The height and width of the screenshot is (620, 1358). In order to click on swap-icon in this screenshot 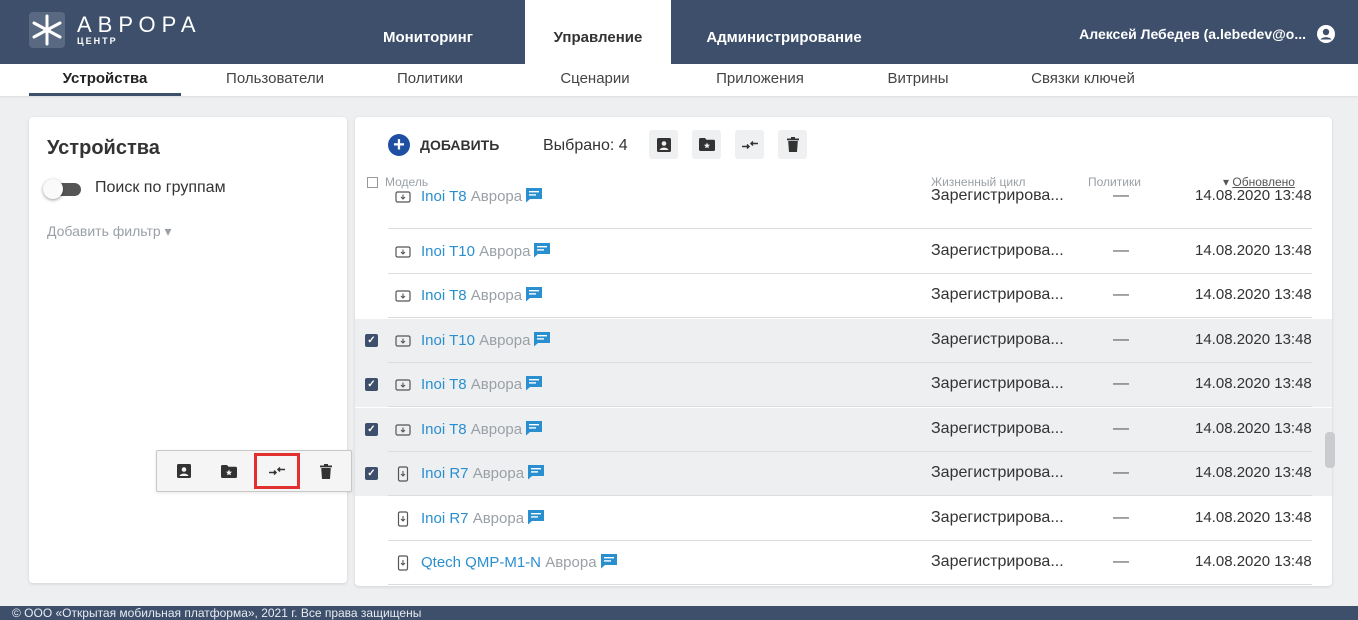, I will do `click(749, 144)`.